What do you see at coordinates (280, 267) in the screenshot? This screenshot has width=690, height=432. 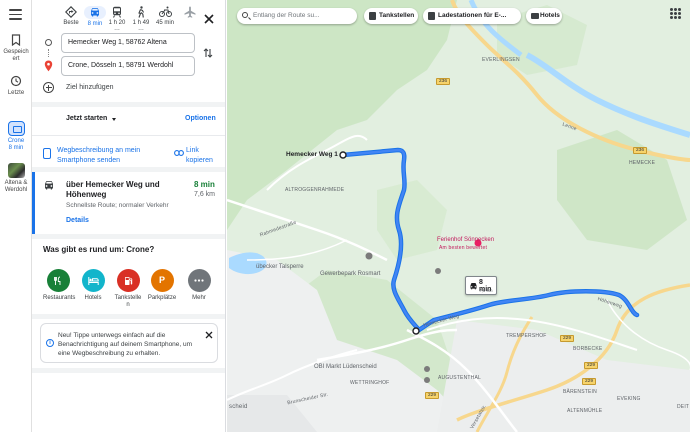 I see `map-label-talsperre: übecker Talsperre` at bounding box center [280, 267].